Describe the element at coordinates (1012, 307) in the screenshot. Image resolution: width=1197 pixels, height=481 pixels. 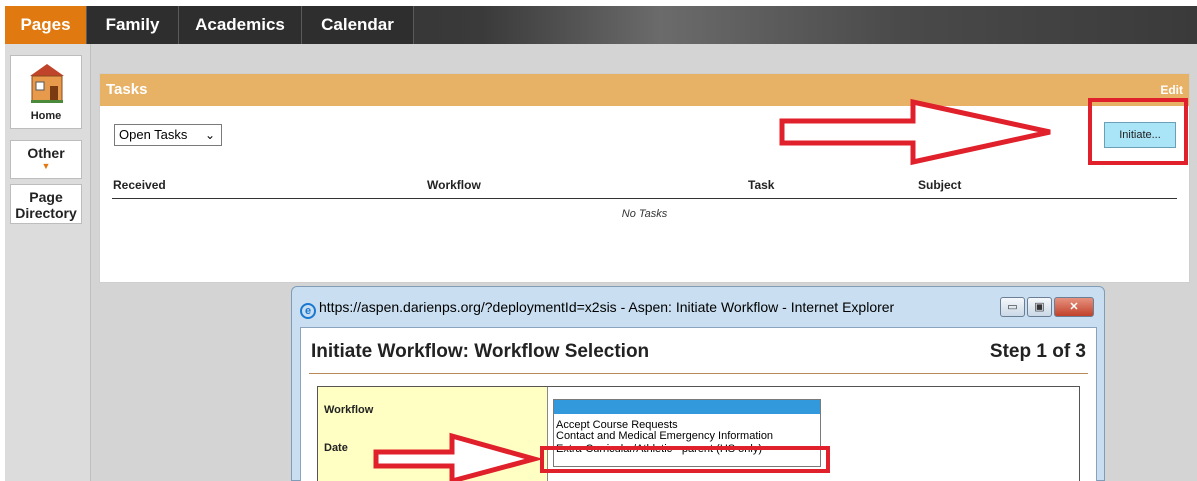
I see `minimize-icon: ▭` at that location.